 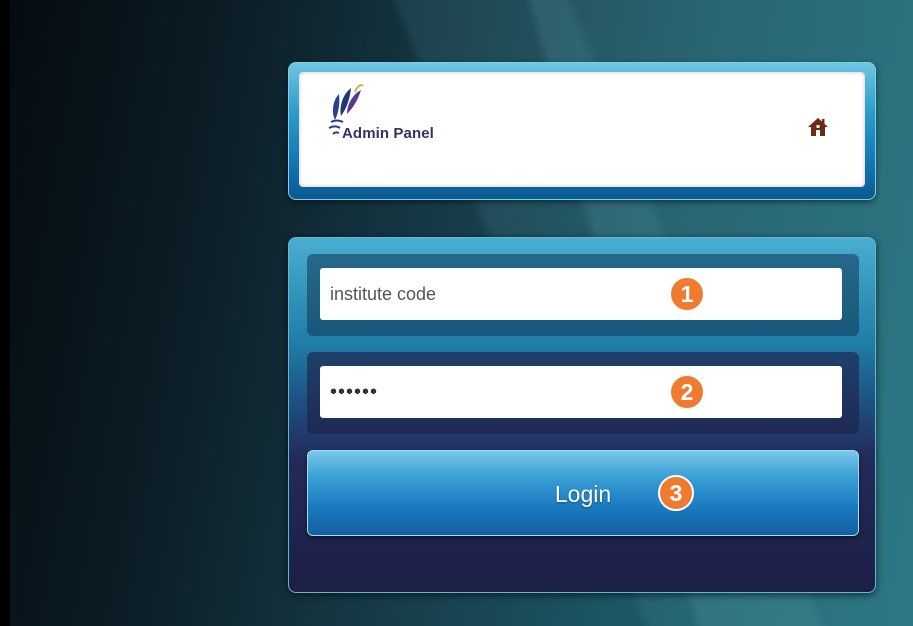 I want to click on home-icon, so click(x=818, y=127).